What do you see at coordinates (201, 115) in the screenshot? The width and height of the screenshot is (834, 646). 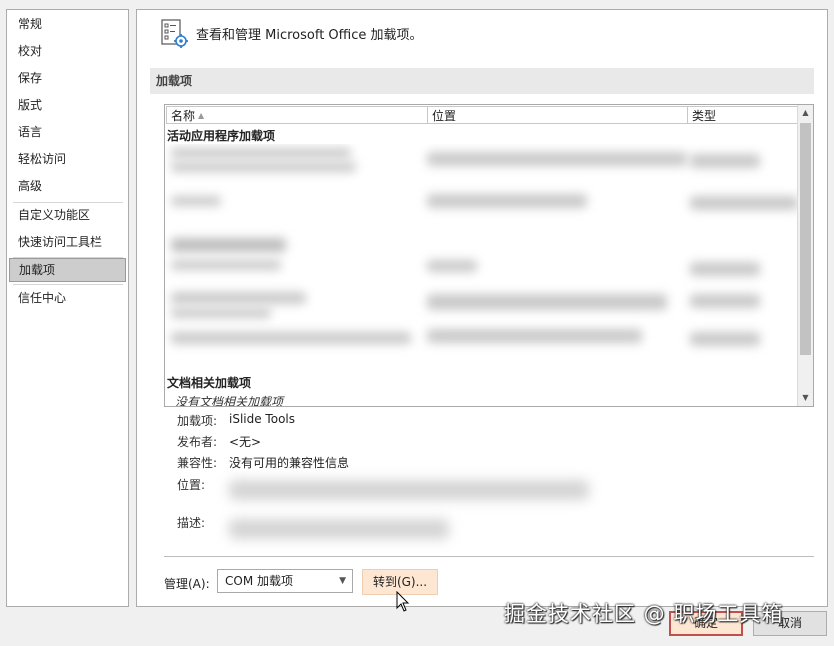 I see `sort-ascending-icon: ▲` at bounding box center [201, 115].